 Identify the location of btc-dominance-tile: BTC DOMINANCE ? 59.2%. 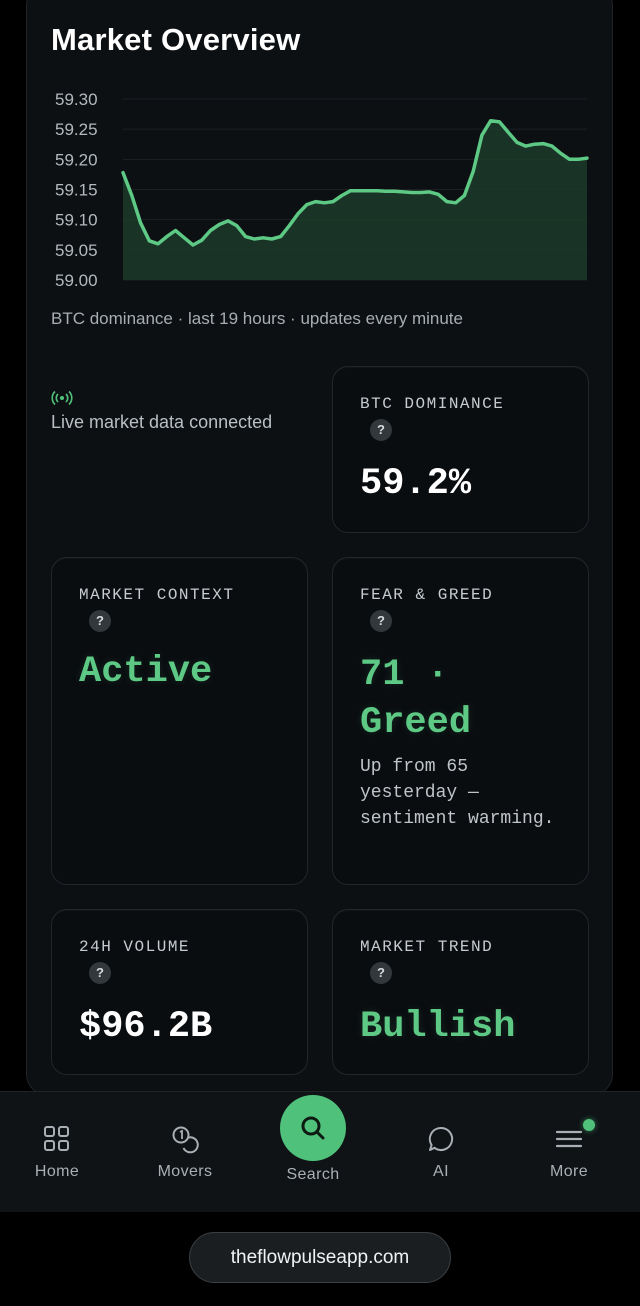
(460, 449).